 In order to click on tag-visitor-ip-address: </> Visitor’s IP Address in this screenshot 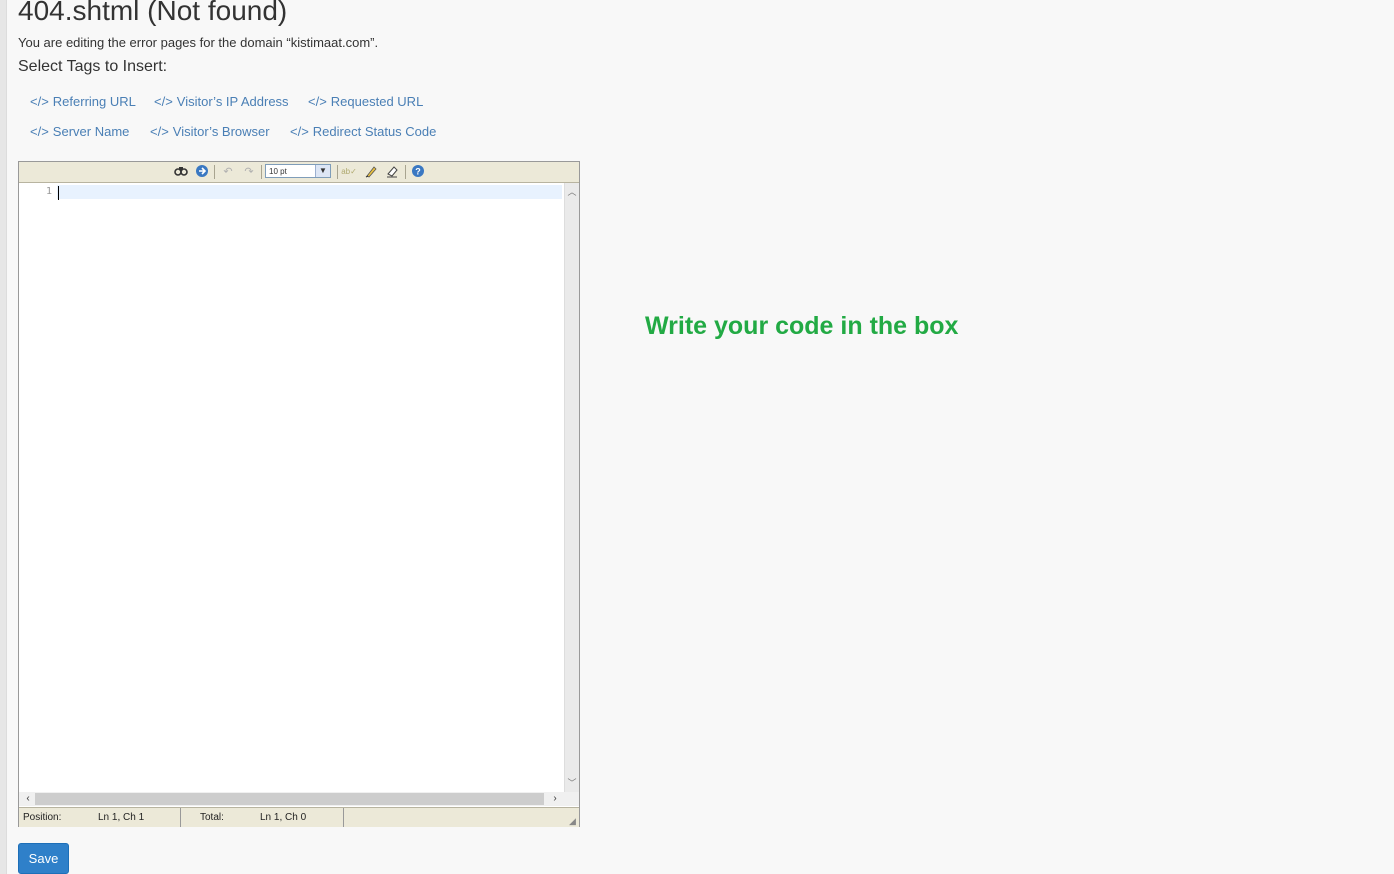, I will do `click(221, 101)`.